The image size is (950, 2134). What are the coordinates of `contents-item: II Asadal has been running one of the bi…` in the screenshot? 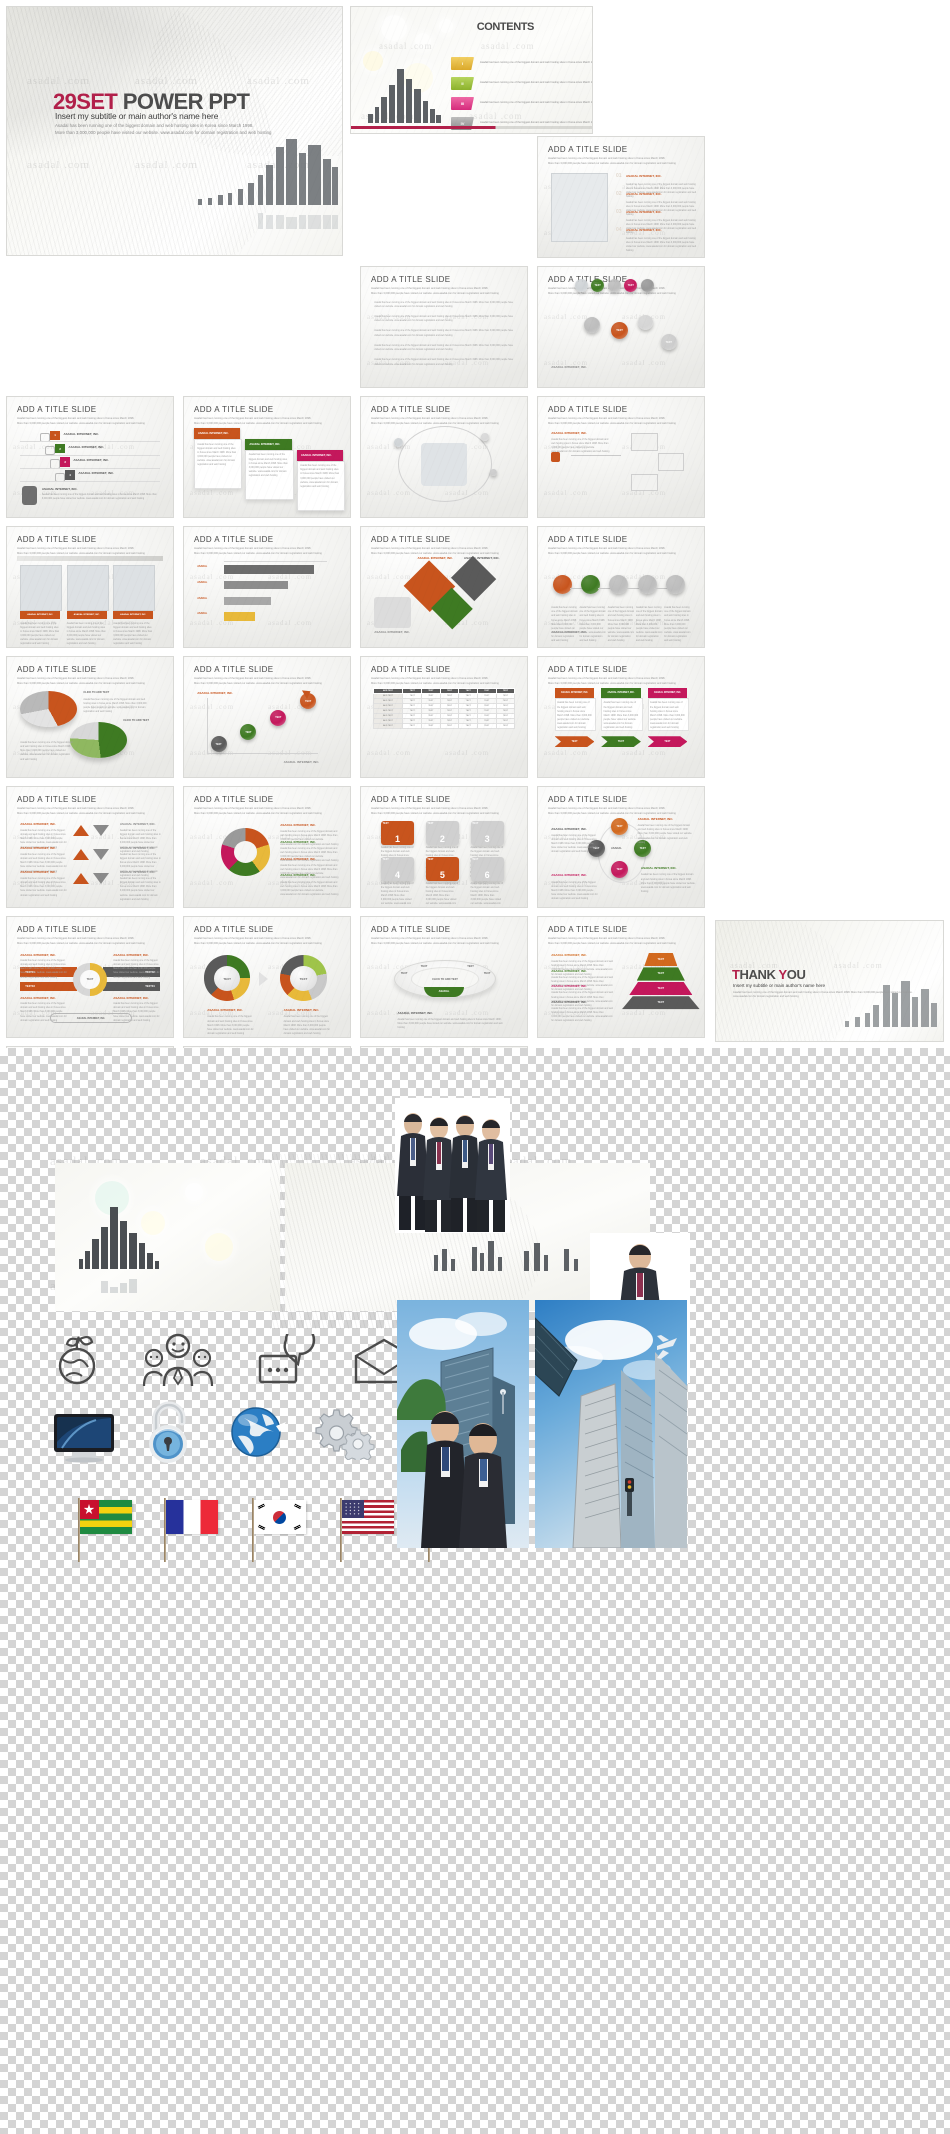 It's located at (521, 83).